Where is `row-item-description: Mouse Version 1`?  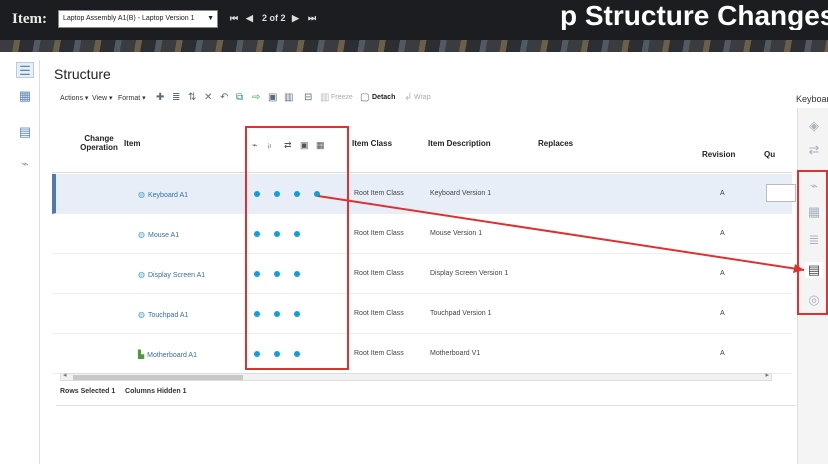 row-item-description: Mouse Version 1 is located at coordinates (456, 233).